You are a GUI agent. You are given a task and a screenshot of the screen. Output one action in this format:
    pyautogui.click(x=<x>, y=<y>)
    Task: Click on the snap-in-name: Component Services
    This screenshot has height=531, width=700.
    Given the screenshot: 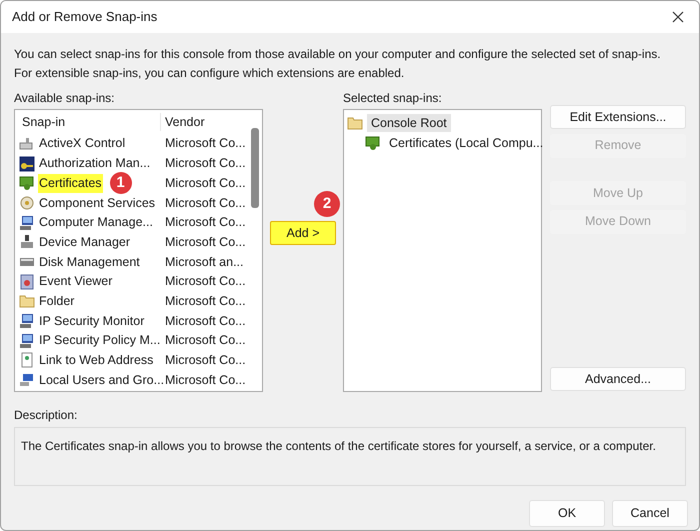 What is the action you would take?
    pyautogui.click(x=97, y=203)
    